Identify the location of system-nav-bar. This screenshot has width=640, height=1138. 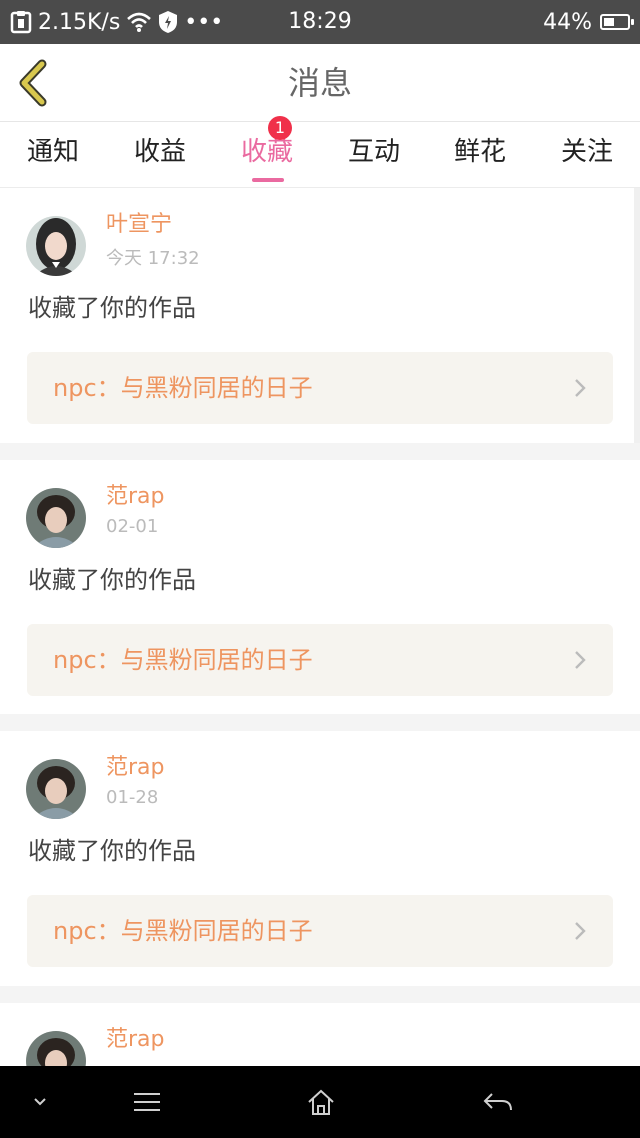
(320, 1102).